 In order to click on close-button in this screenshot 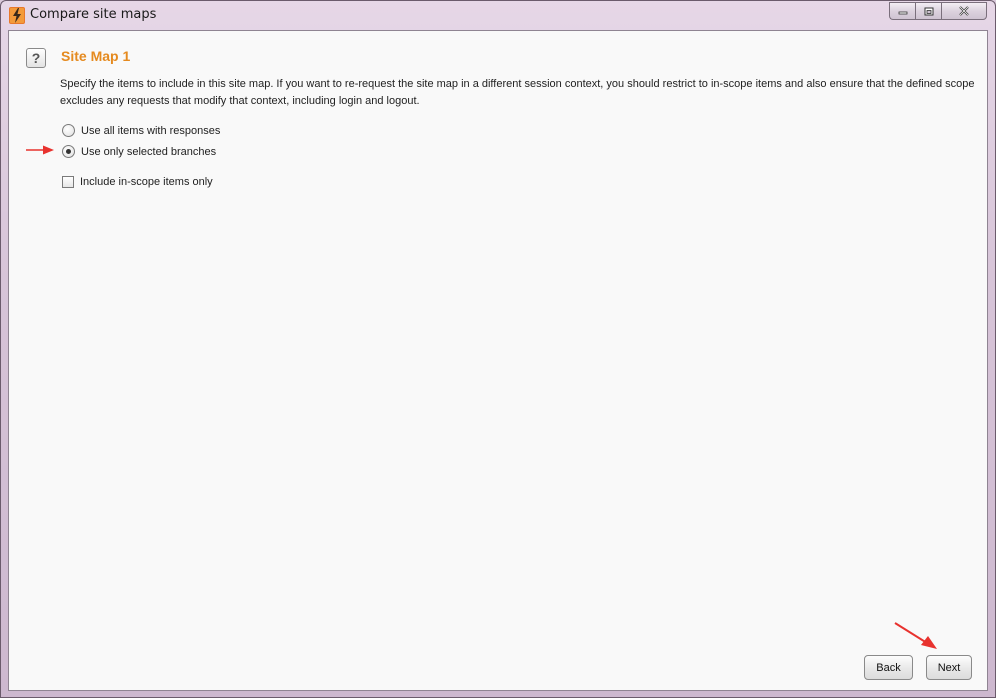, I will do `click(964, 11)`.